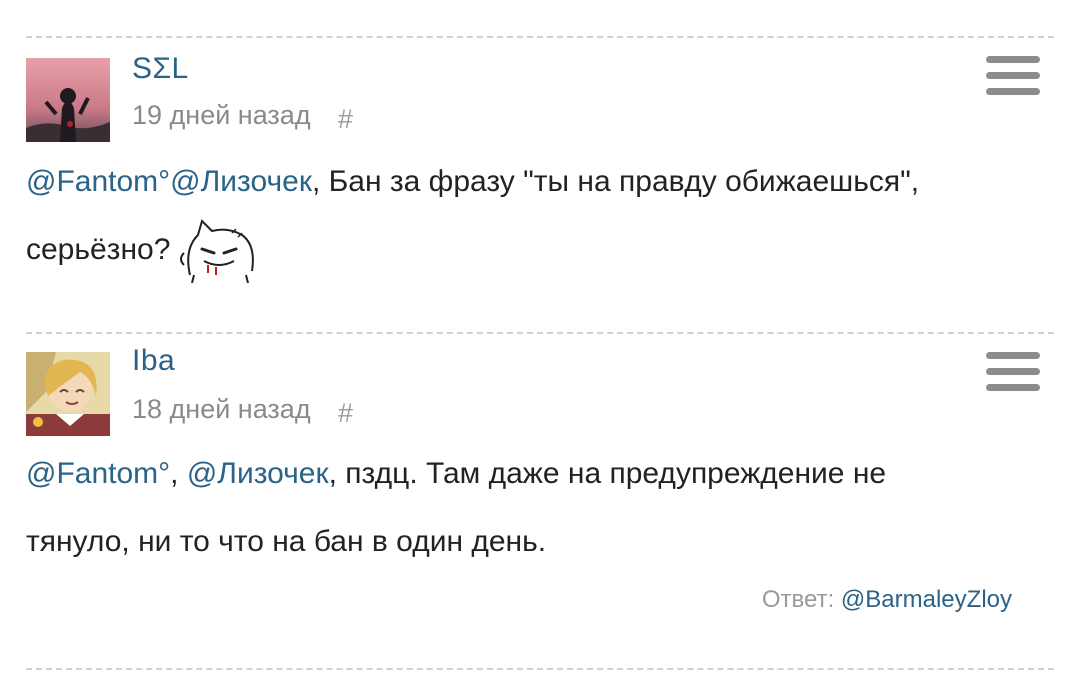 The height and width of the screenshot is (674, 1080). I want to click on timestamp: 18 дней назад, so click(221, 409).